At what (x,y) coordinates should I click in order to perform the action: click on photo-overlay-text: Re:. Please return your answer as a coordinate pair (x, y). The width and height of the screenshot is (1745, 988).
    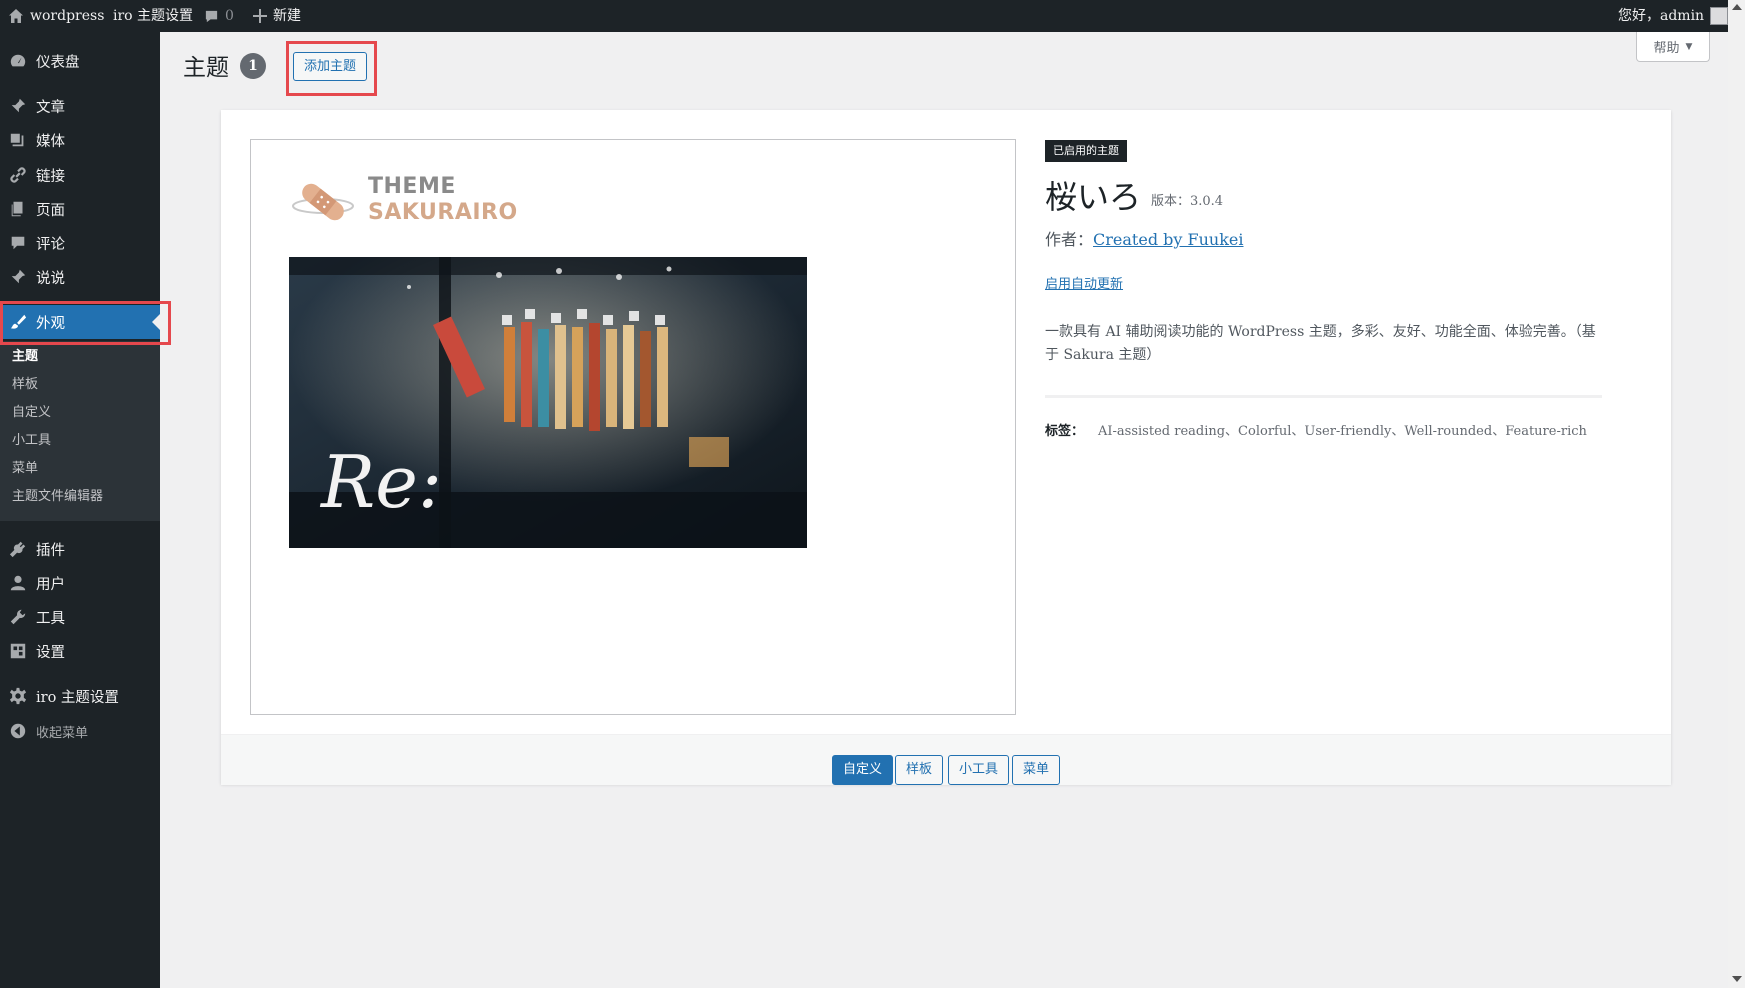
    Looking at the image, I should click on (380, 482).